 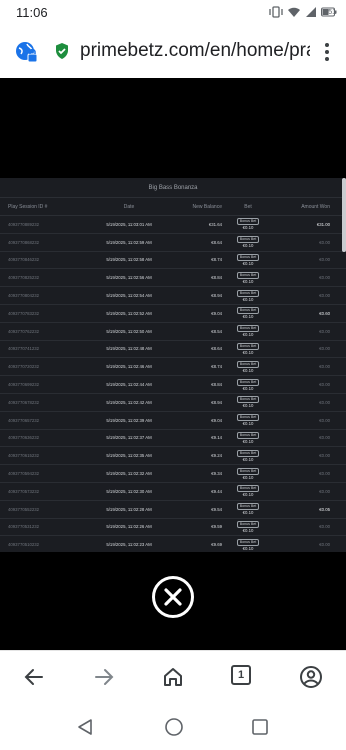 I want to click on cell-session-id: 4093770678232, so click(x=24, y=402).